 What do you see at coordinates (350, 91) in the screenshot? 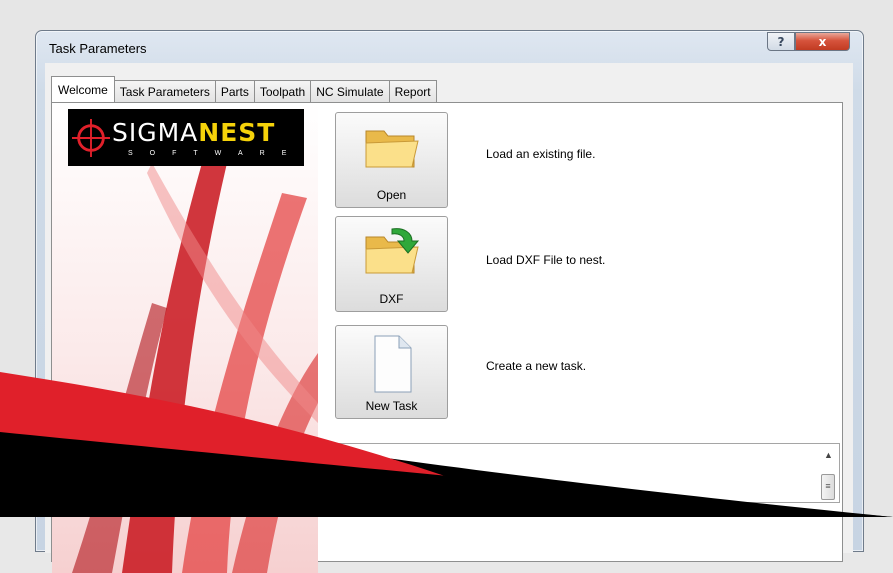
I see `tab-nc-simulate: NC Simulate` at bounding box center [350, 91].